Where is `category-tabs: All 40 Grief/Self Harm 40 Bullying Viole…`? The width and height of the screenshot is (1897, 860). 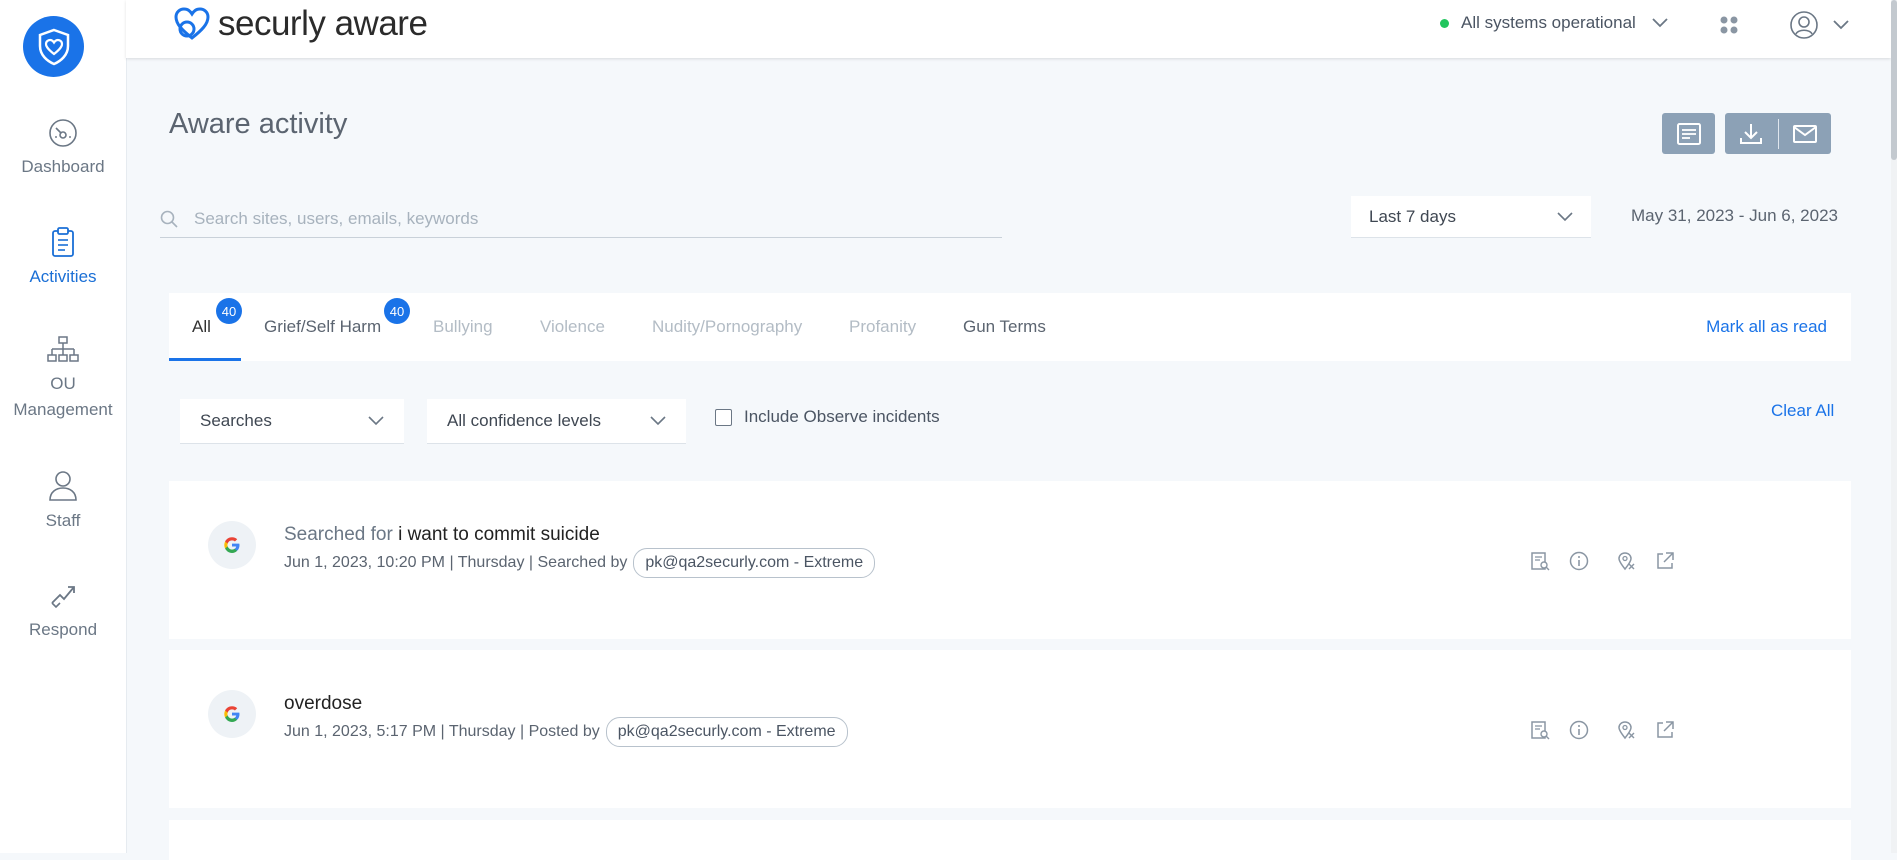
category-tabs: All 40 Grief/Self Harm 40 Bullying Viole… is located at coordinates (1010, 327).